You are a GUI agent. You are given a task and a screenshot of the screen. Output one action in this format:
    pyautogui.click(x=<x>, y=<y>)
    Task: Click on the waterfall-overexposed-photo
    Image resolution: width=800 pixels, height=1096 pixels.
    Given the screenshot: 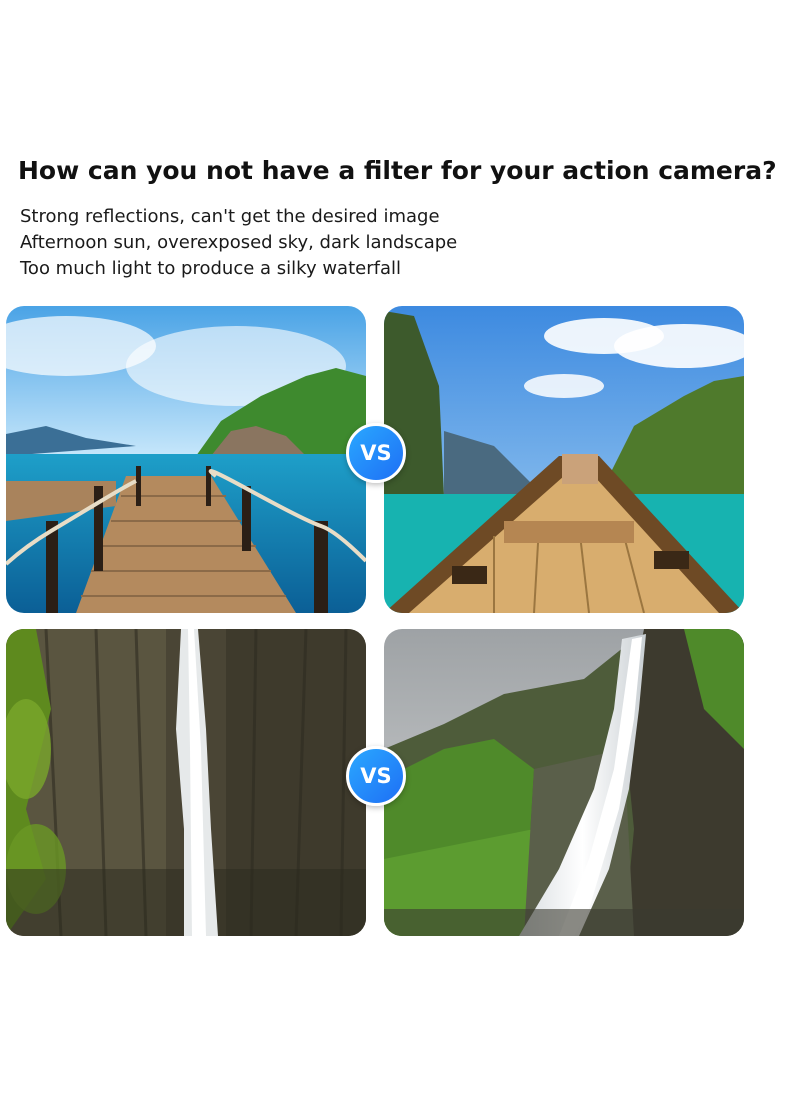 What is the action you would take?
    pyautogui.click(x=186, y=782)
    